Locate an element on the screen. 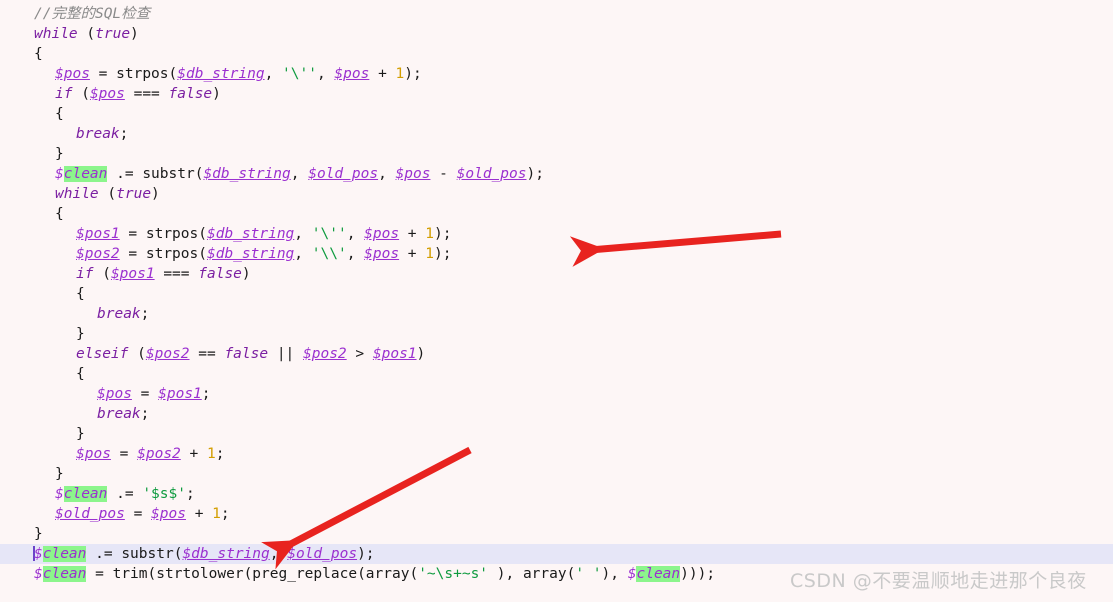 Image resolution: width=1113 pixels, height=602 pixels. code-keyword: if is located at coordinates (85, 274).